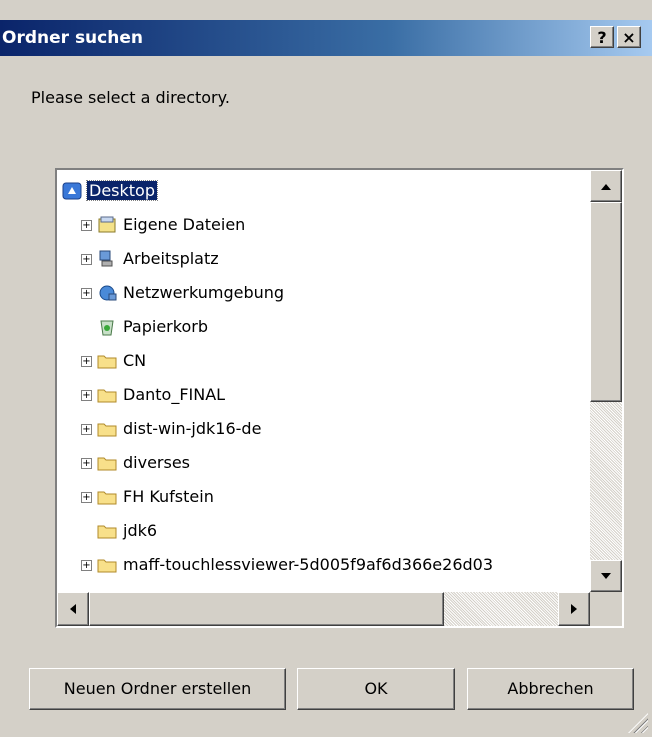  Describe the element at coordinates (323, 259) in the screenshot. I see `tree-item: + Arbeitsplatz` at that location.